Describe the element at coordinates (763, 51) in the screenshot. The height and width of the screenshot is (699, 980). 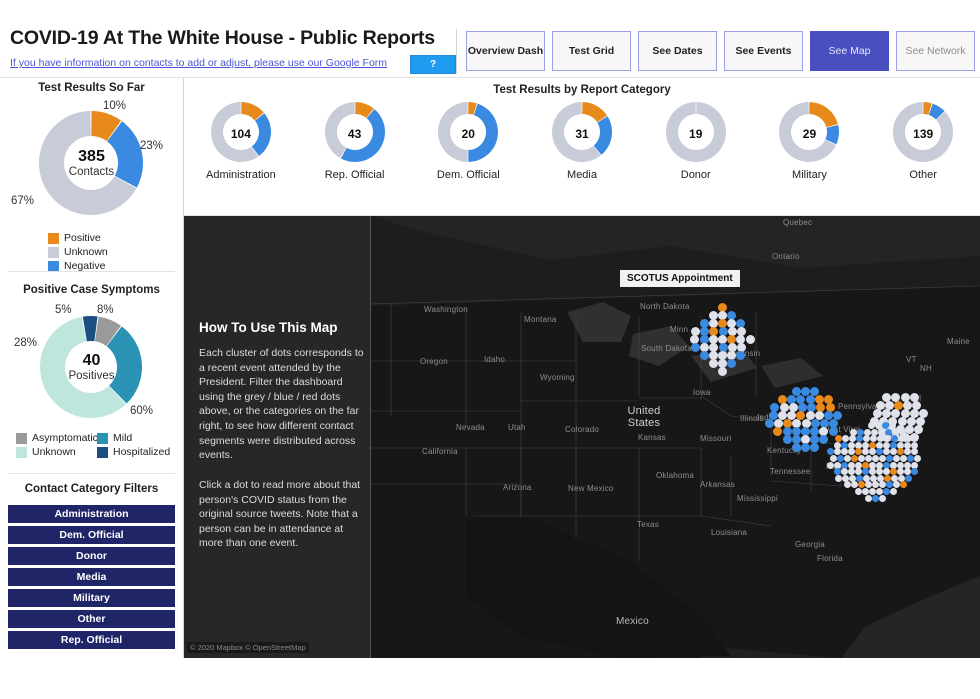
I see `tab-see-events: See Events` at that location.